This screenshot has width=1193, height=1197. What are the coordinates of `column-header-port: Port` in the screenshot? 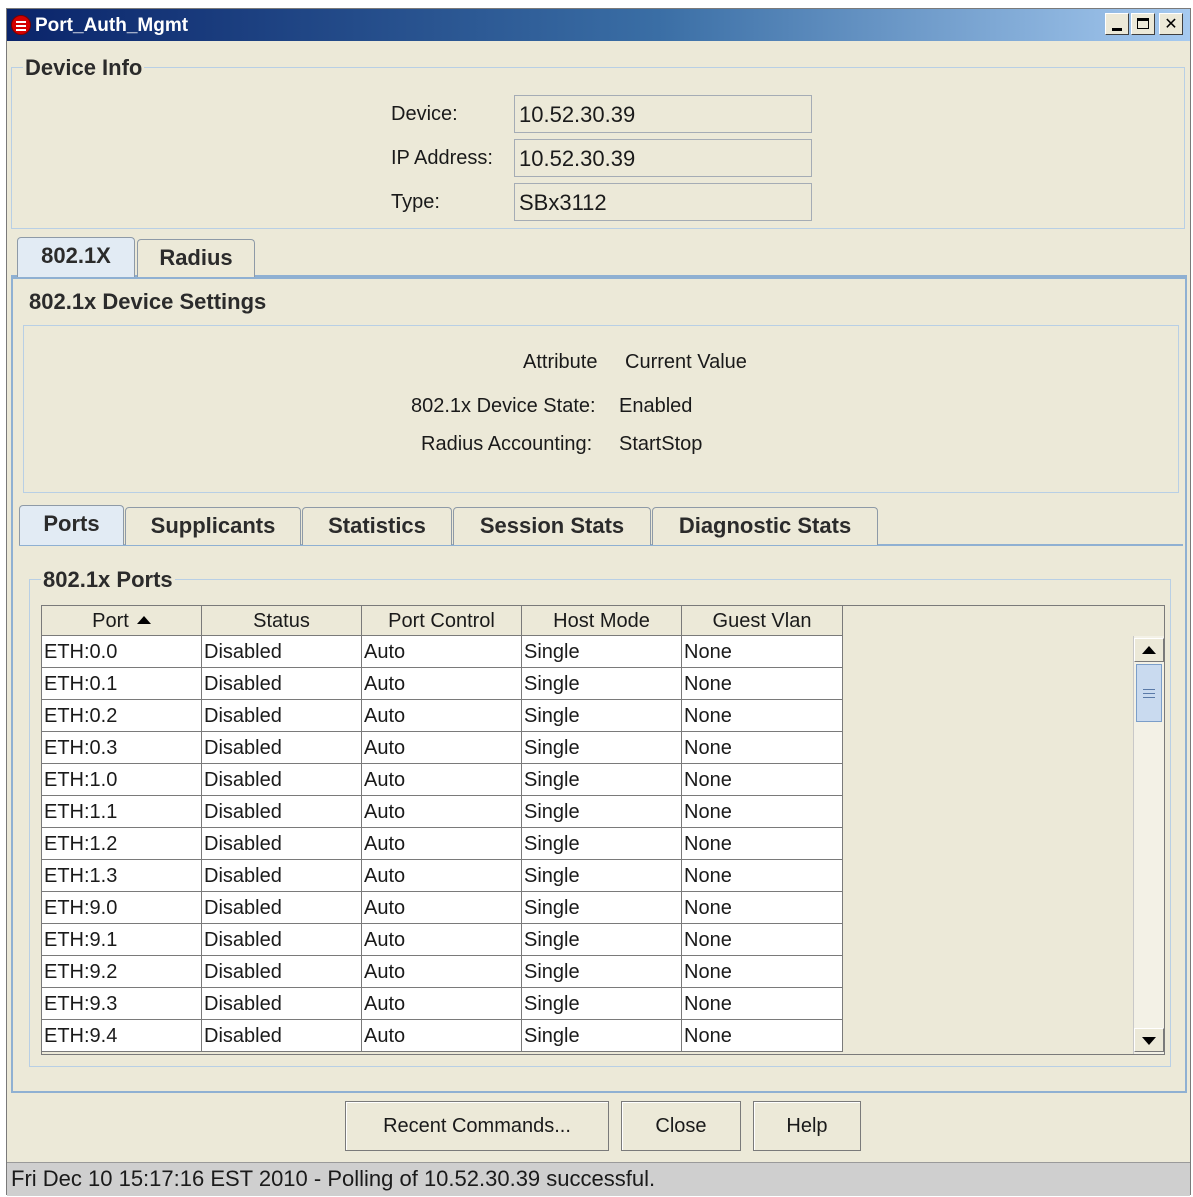 It's located at (122, 621).